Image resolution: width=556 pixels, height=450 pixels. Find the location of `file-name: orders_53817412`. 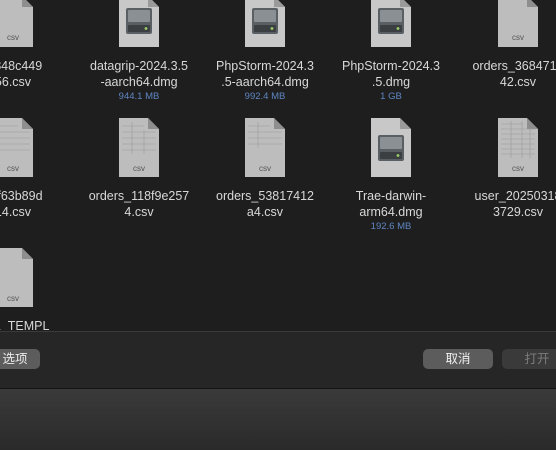

file-name: orders_53817412 is located at coordinates (265, 196).